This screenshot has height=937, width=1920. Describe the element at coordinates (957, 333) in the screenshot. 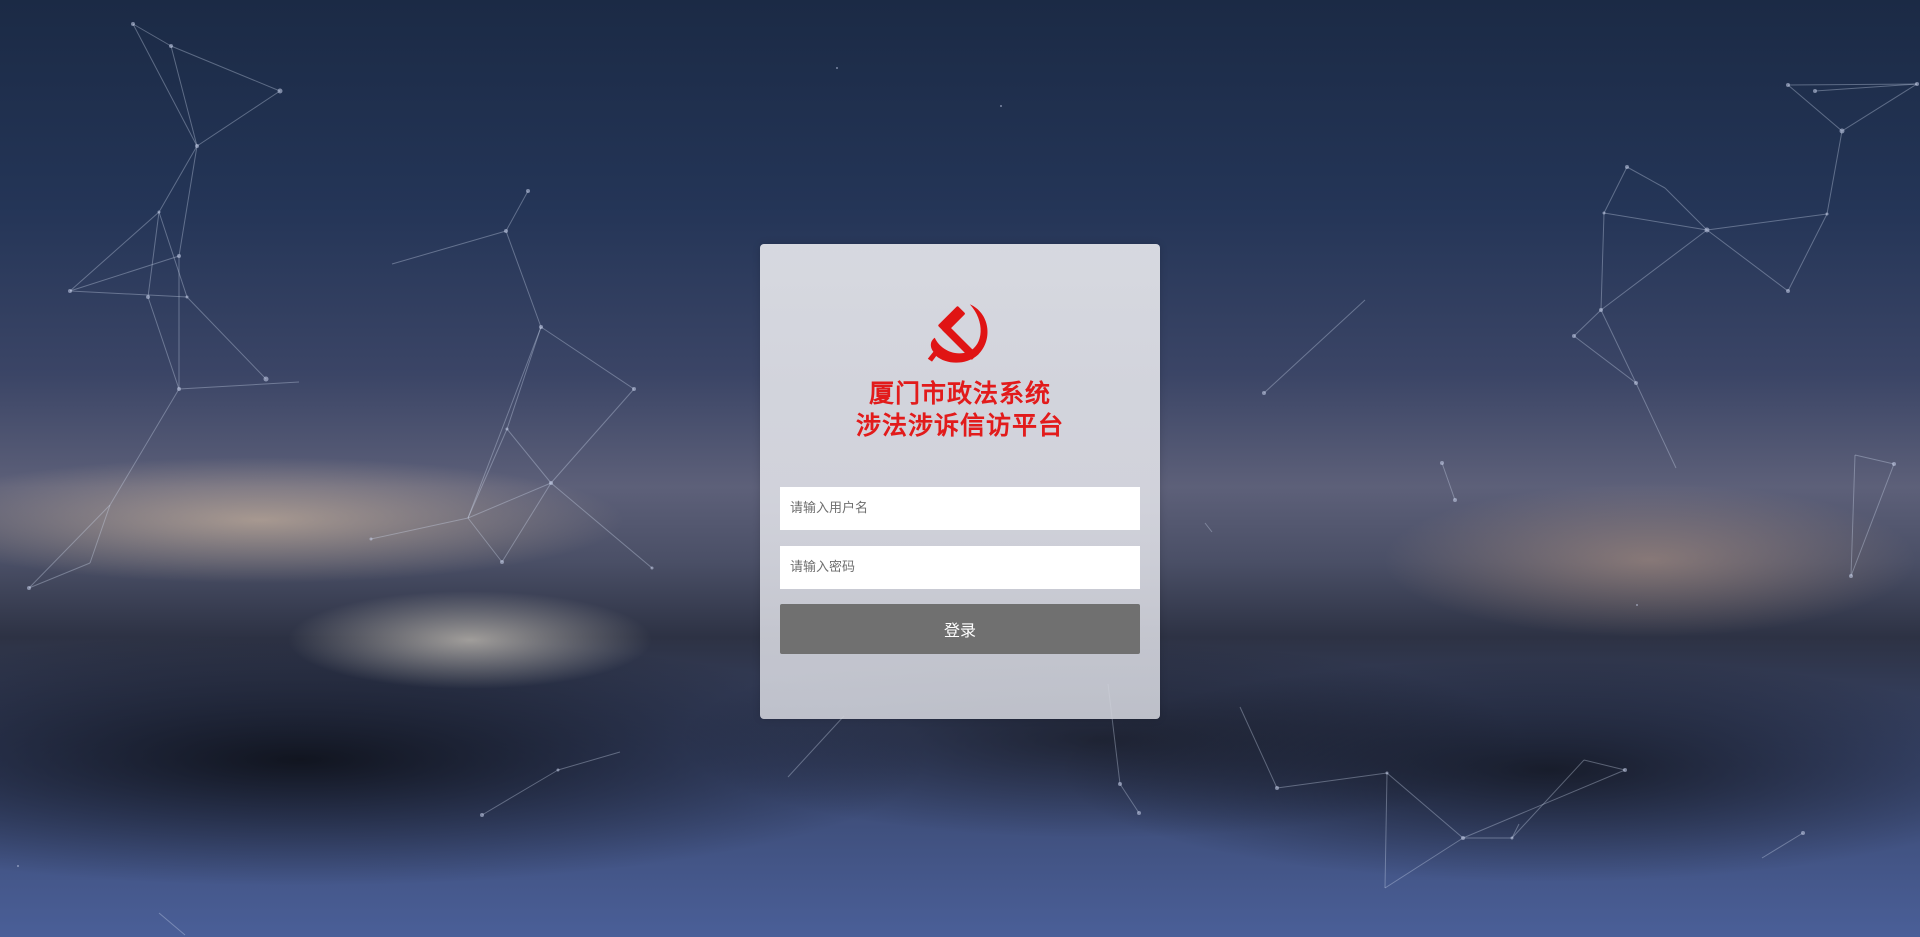

I see `hammer-sickle-icon` at that location.